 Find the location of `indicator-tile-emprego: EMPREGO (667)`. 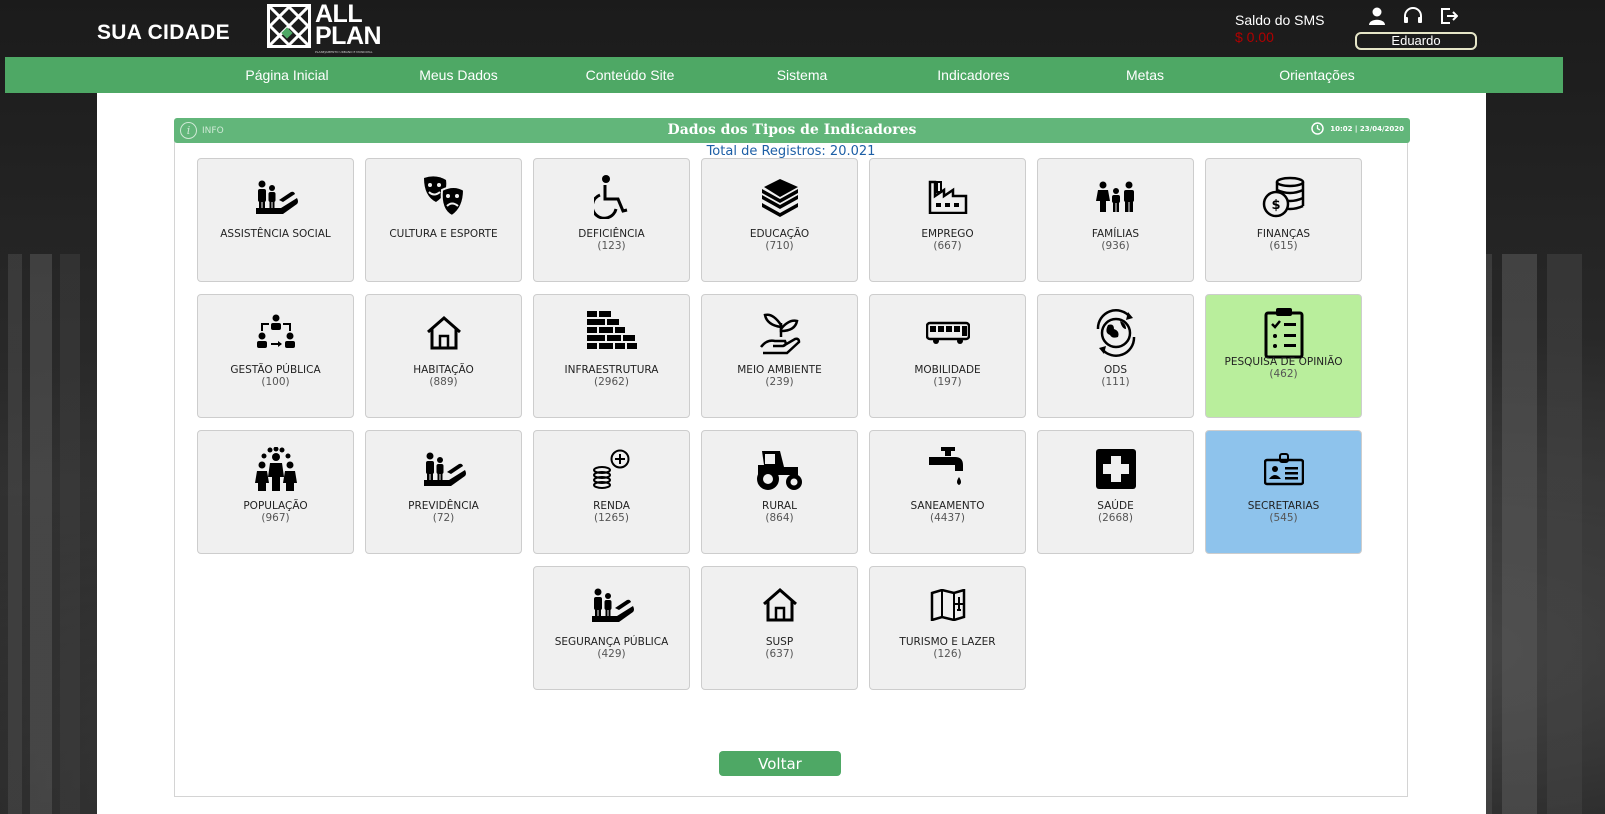

indicator-tile-emprego: EMPREGO (667) is located at coordinates (947, 220).